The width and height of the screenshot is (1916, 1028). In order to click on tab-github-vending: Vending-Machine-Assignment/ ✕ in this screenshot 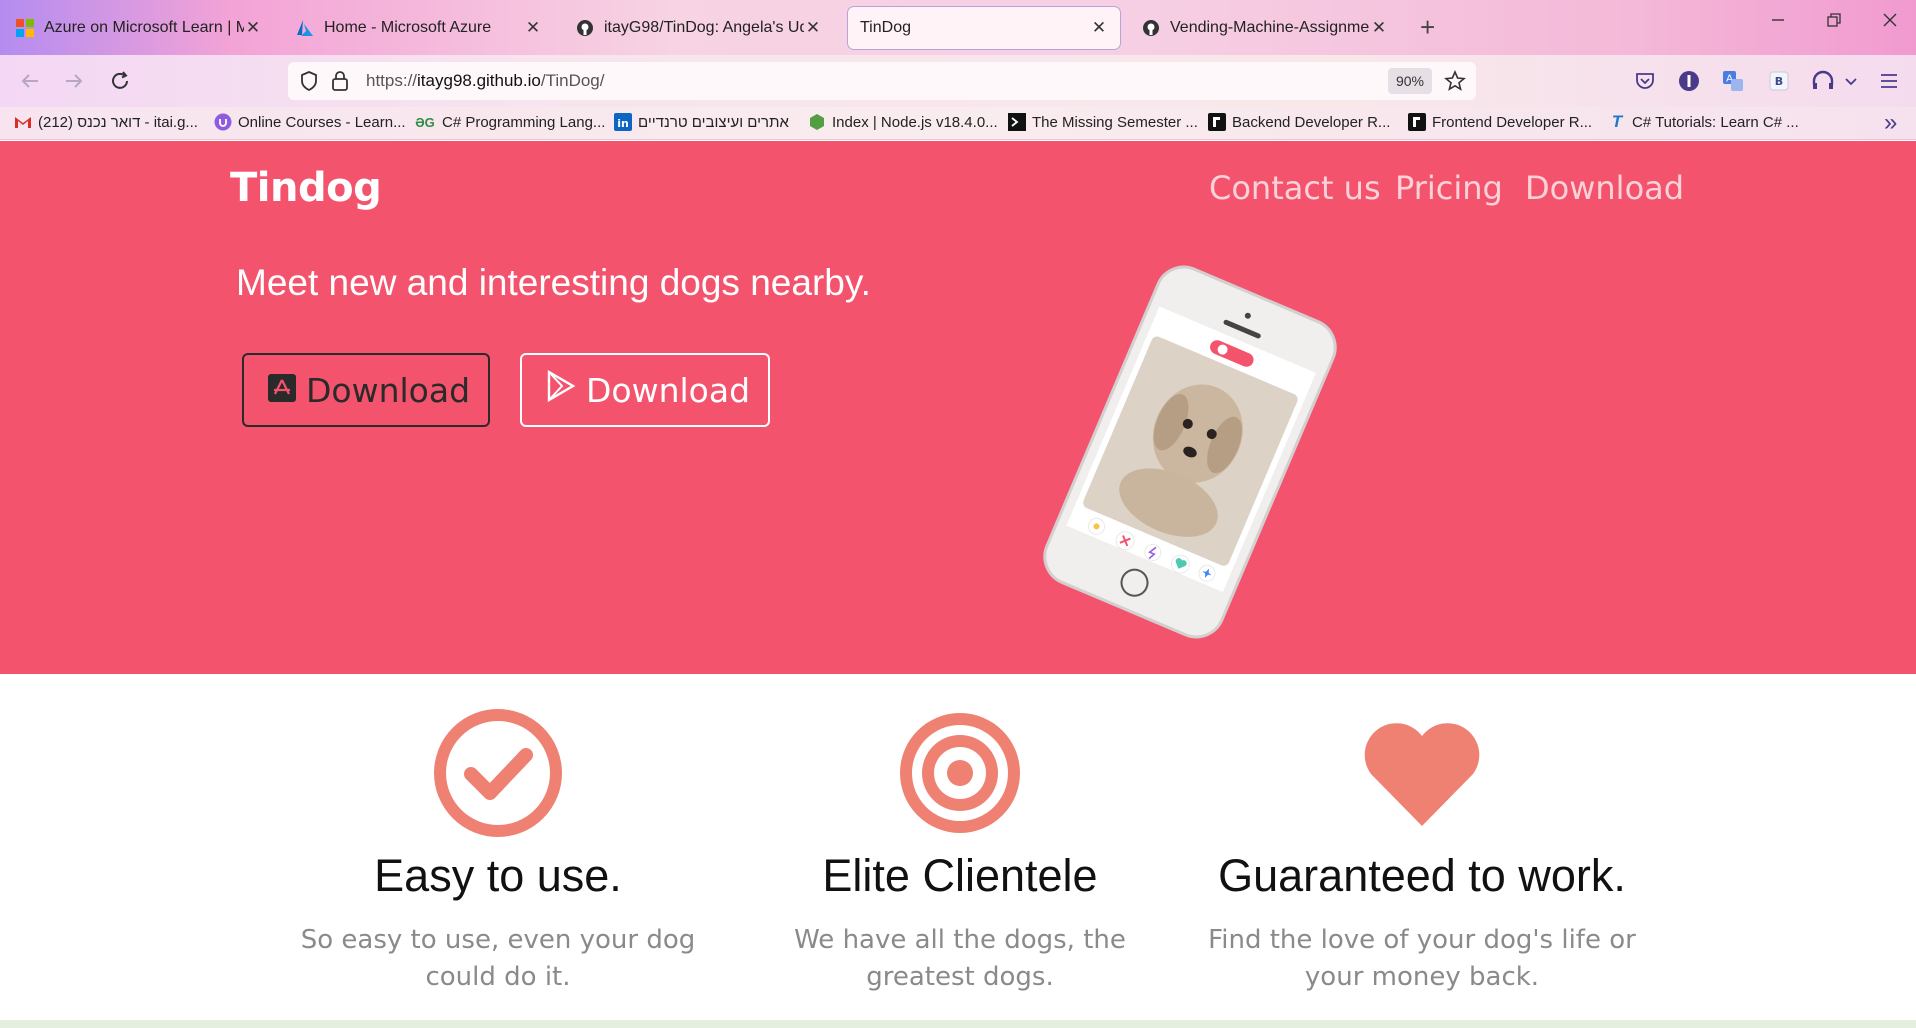, I will do `click(1265, 28)`.